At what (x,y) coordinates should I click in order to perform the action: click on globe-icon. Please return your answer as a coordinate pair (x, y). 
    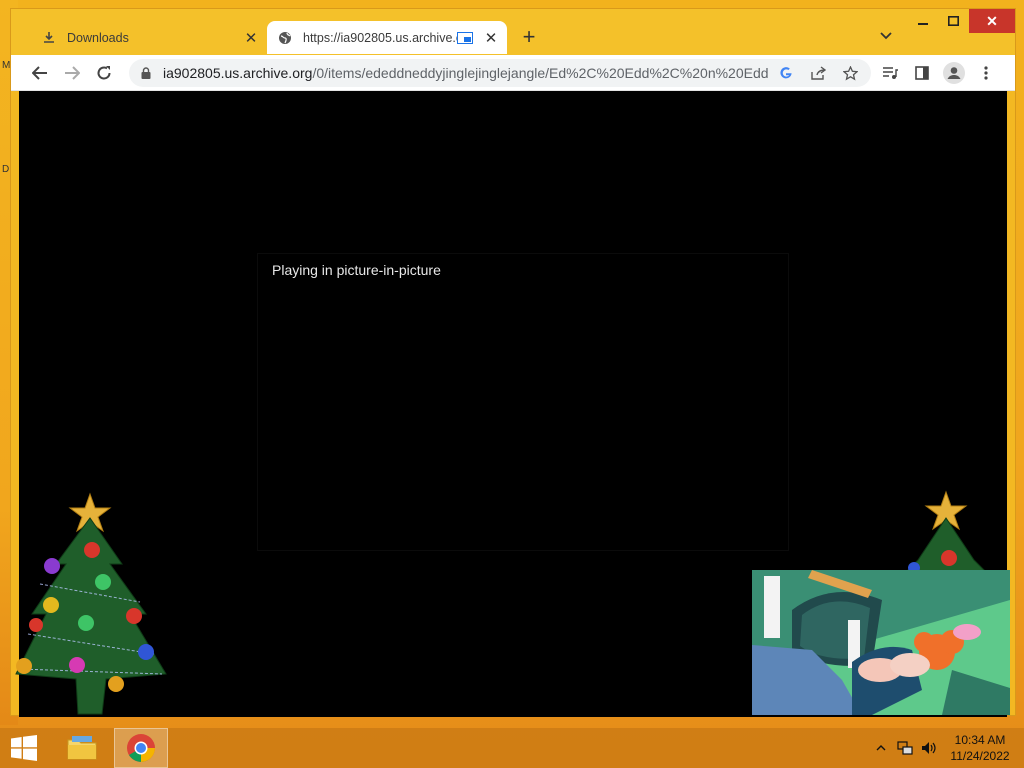
    Looking at the image, I should click on (285, 38).